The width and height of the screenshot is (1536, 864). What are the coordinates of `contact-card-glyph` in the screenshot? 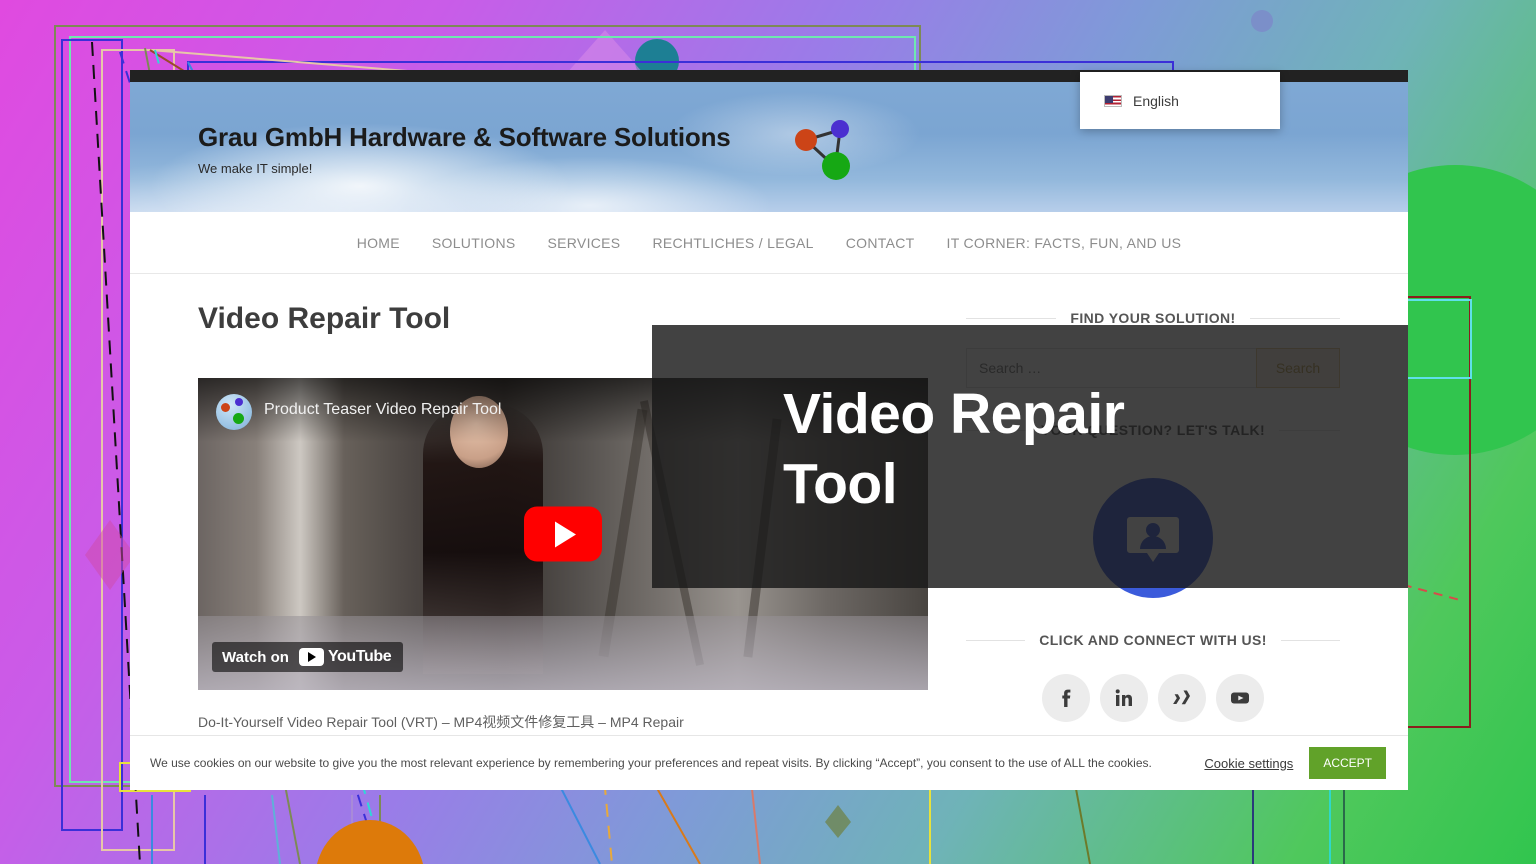 It's located at (1153, 539).